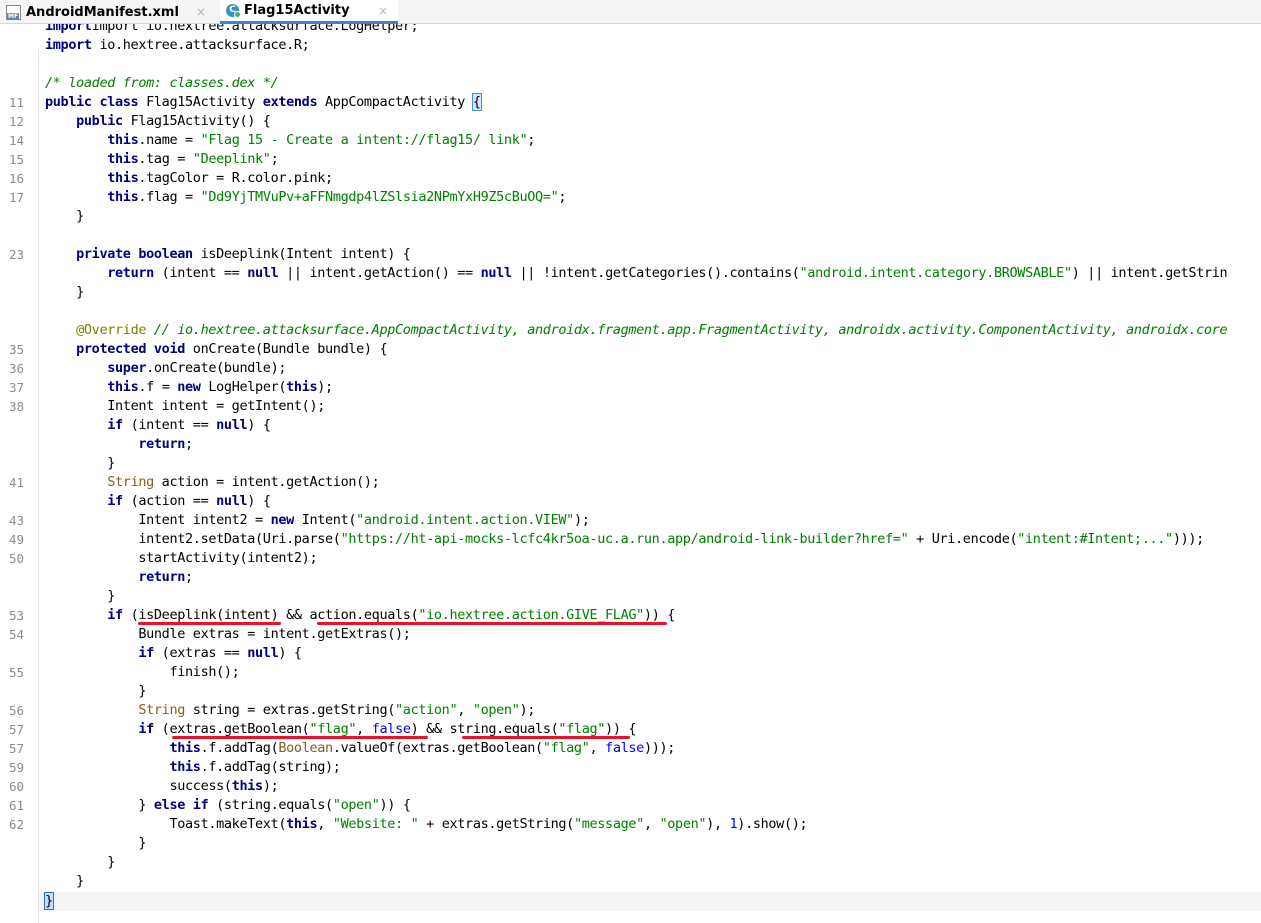  Describe the element at coordinates (102, 12) in the screenshot. I see `tab-label: AndroidManifest.xml` at that location.